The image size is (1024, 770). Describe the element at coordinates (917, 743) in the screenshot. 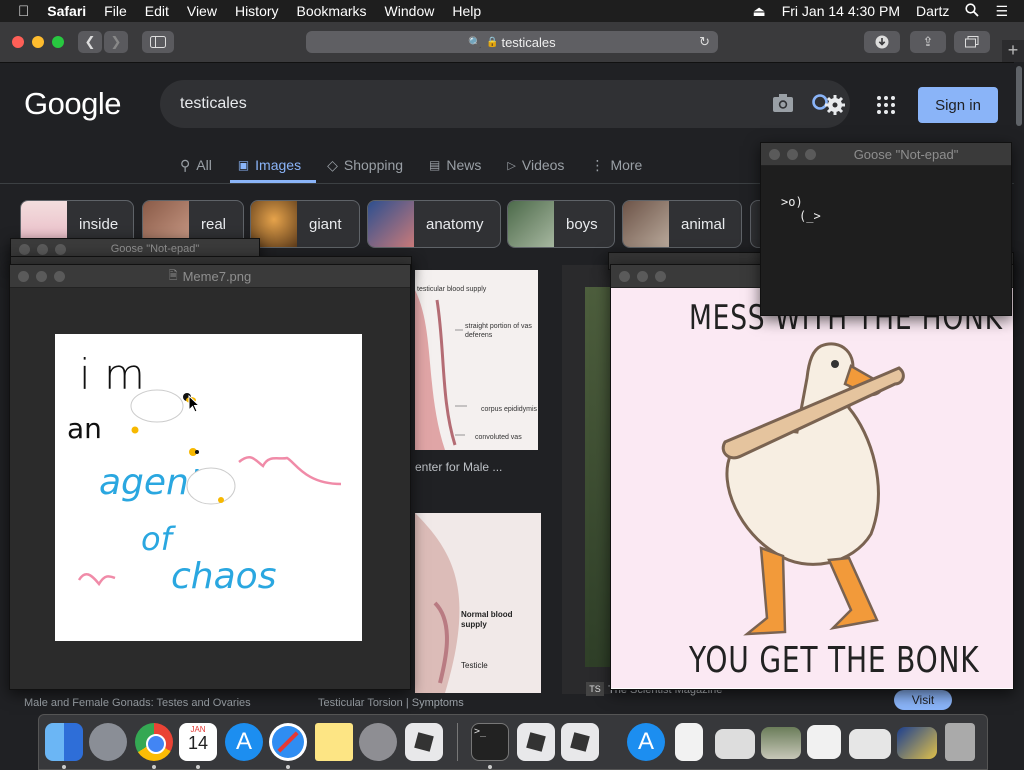

I see `image-thumbnail-icon` at that location.